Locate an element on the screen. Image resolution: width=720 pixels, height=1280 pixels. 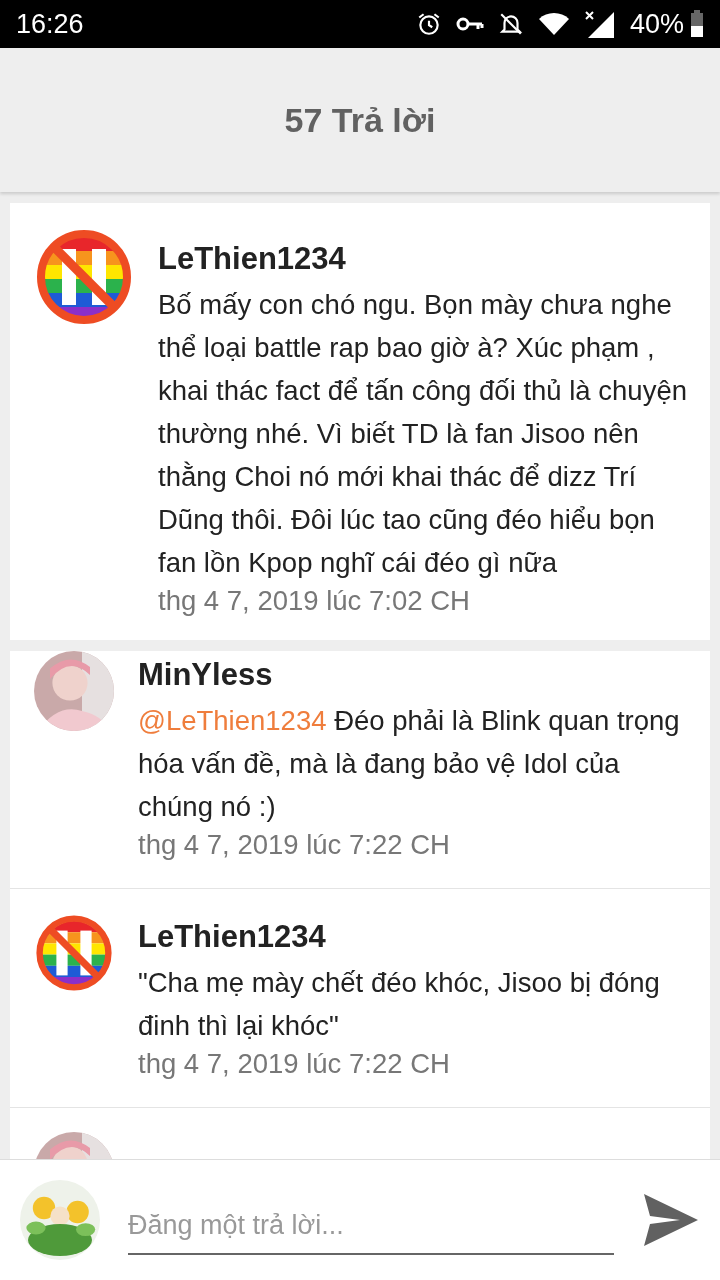
reply-text: @LeThien1234 Đéo phải là Blink quan trọng hóa vấn đề, mà là đang bảo vệ Idol của chúng nó :) is located at coordinates (409, 764).